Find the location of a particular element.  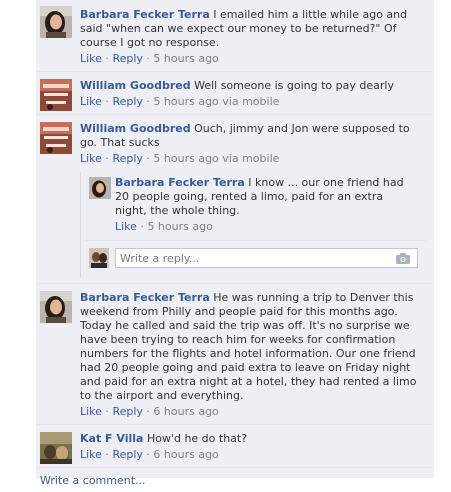

camera-icon is located at coordinates (403, 258).